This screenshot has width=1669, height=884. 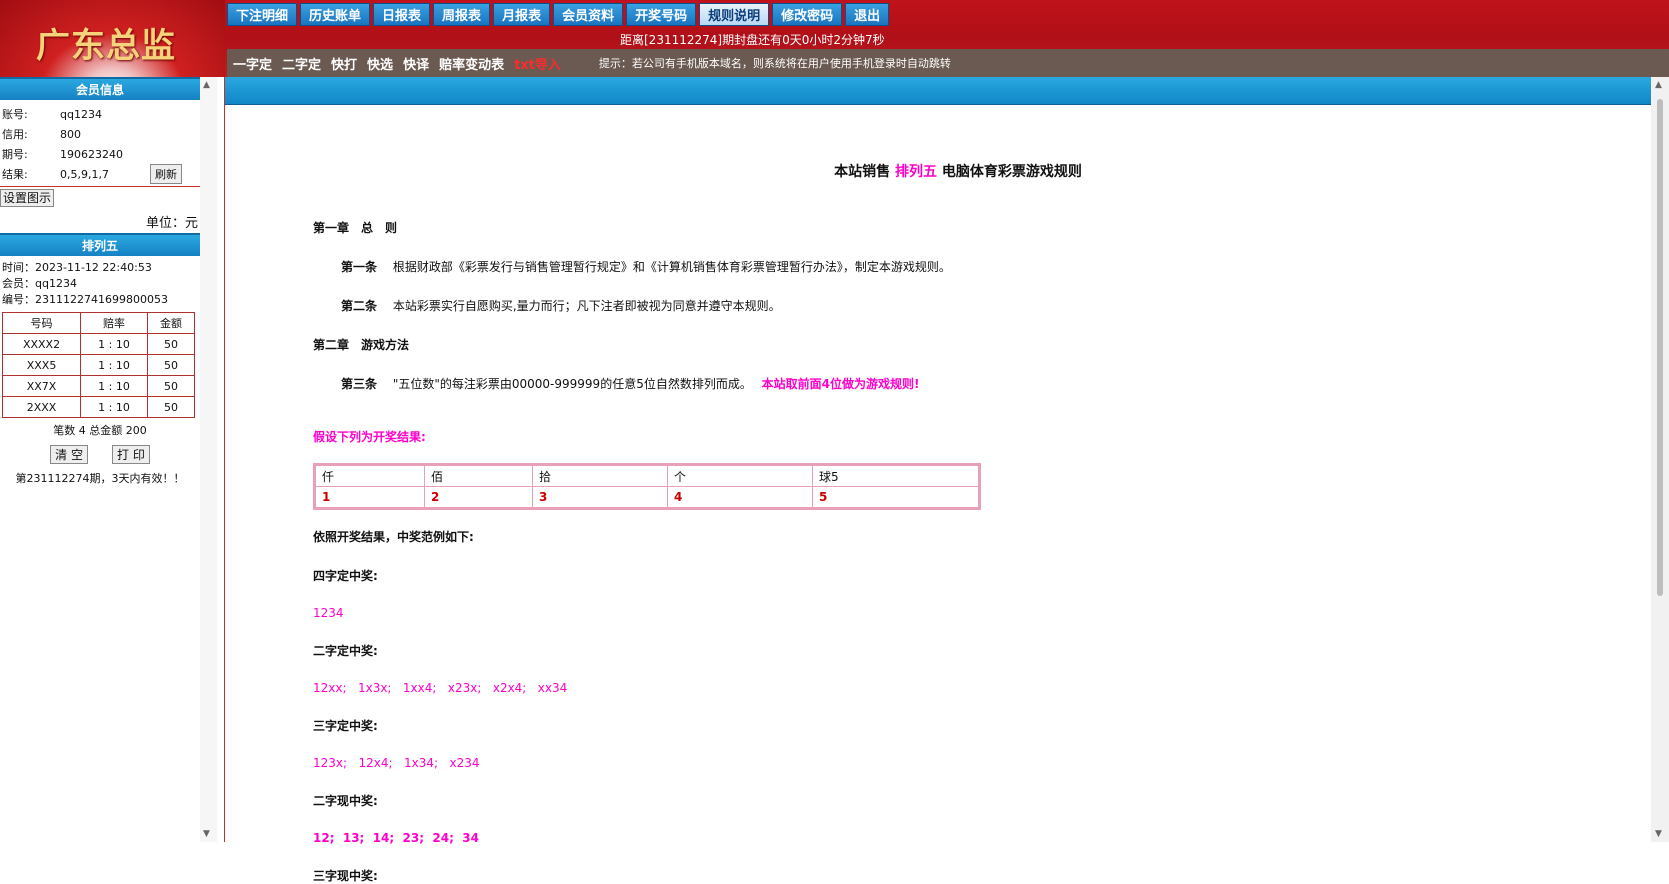 What do you see at coordinates (396, 838) in the screenshot?
I see `two-show-value: 12; 13; 14; 23; 24; 34` at bounding box center [396, 838].